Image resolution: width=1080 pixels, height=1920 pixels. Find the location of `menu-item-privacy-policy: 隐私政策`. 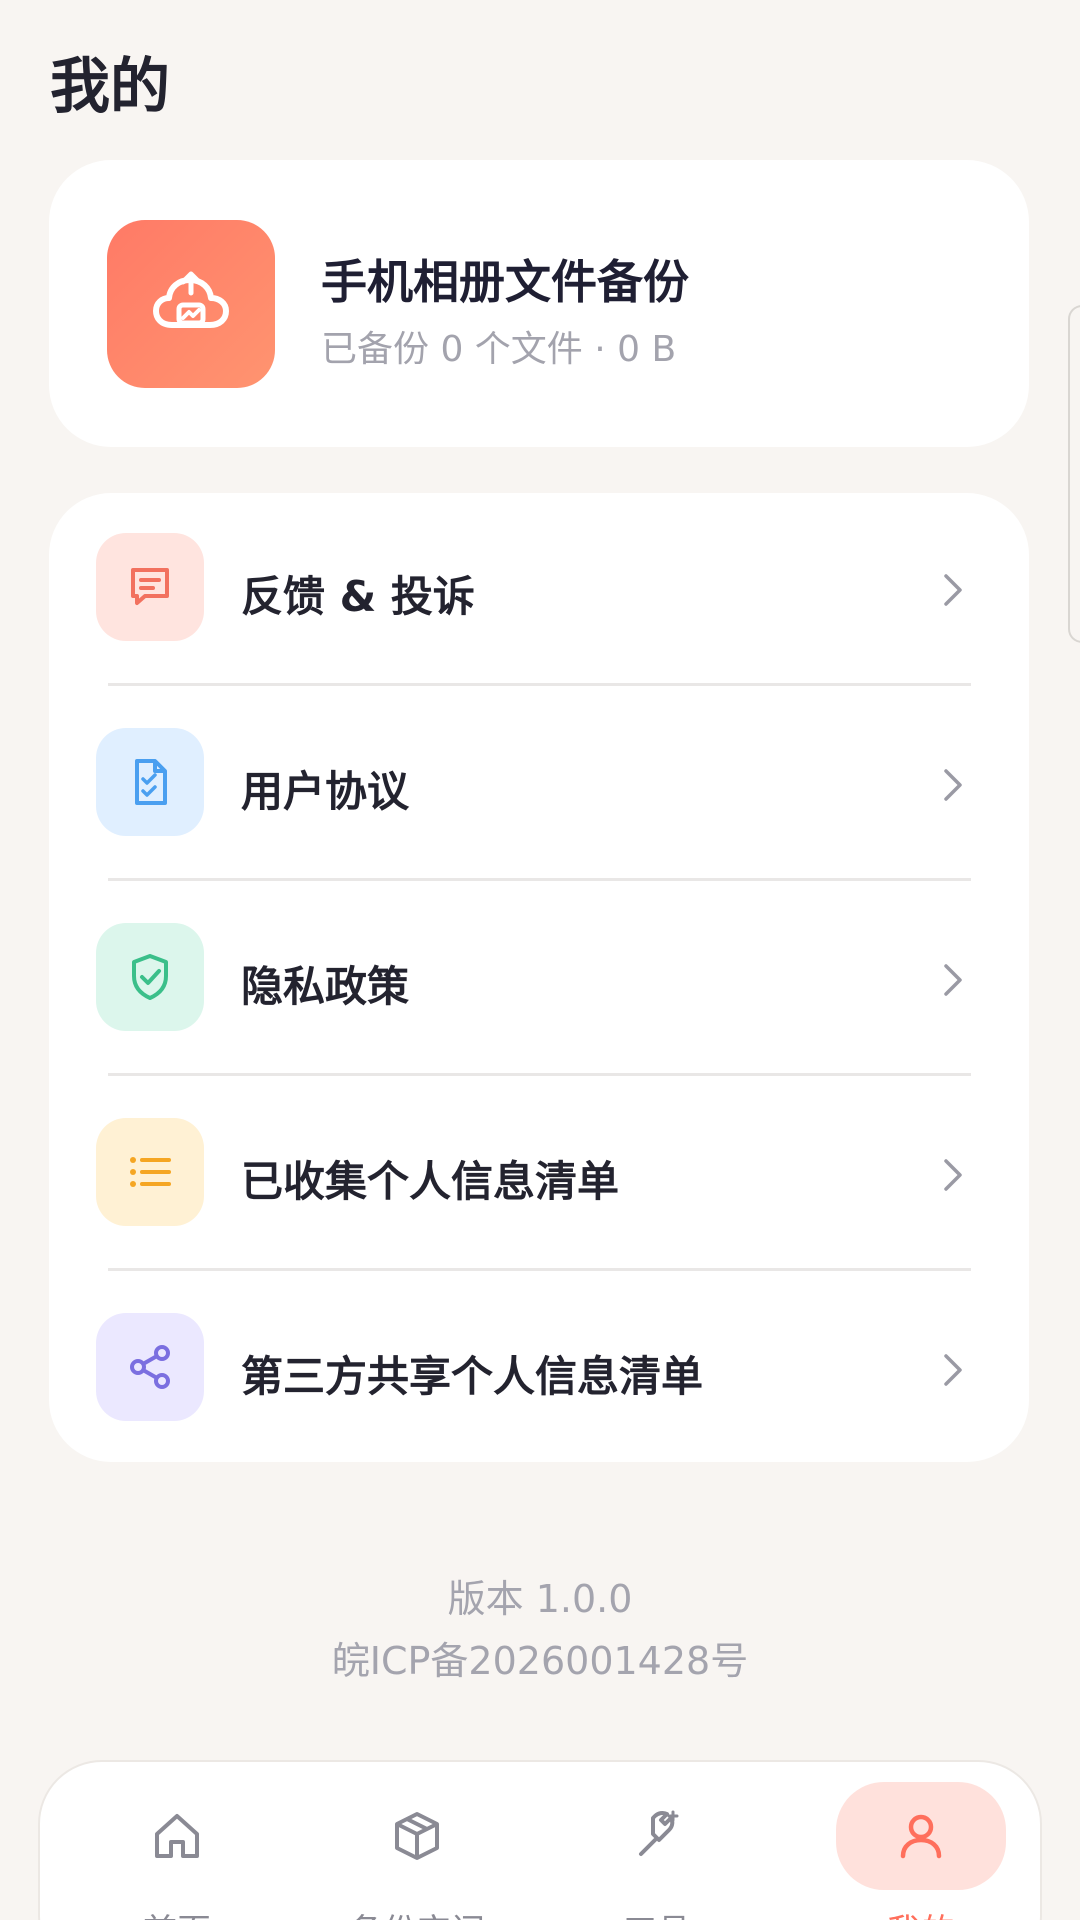

menu-item-privacy-policy: 隐私政策 is located at coordinates (539, 980).